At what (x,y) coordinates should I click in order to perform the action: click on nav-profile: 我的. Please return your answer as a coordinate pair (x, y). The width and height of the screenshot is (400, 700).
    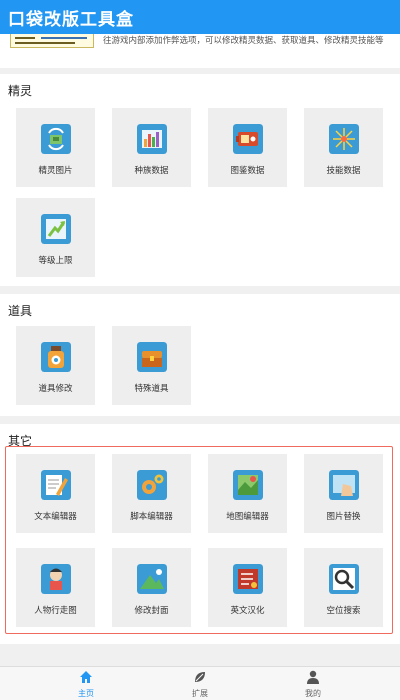
    Looking at the image, I should click on (313, 683).